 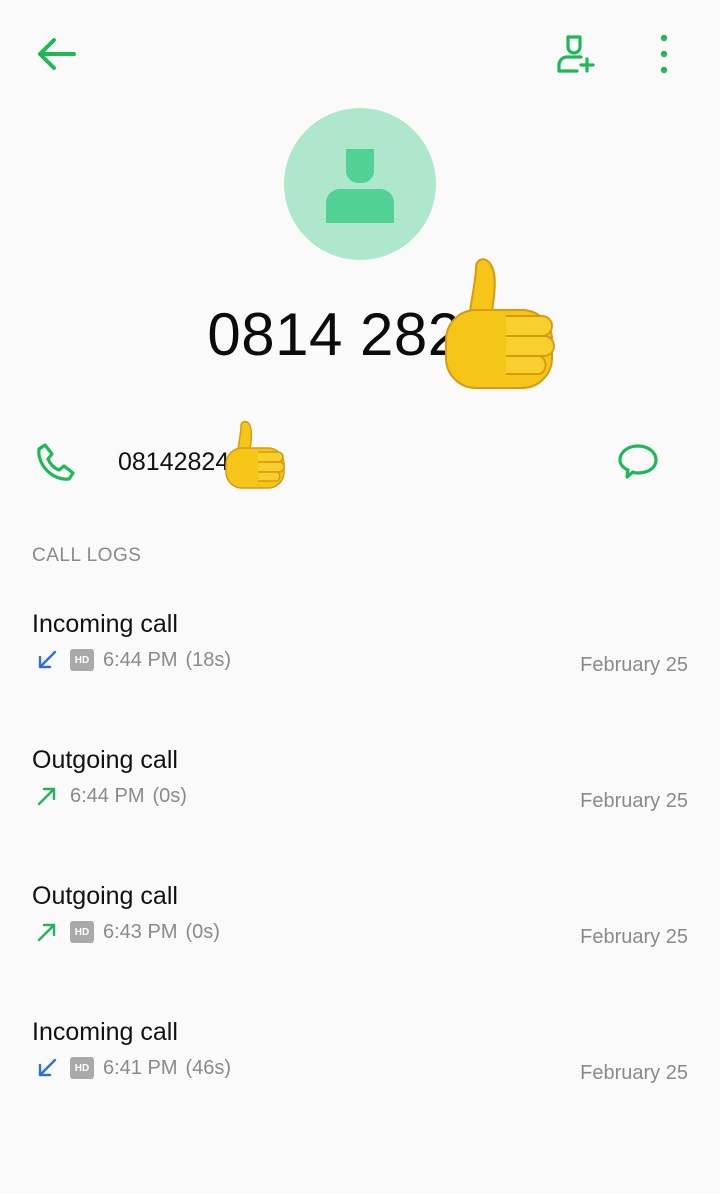 I want to click on call-meta: 6:44 PM (0s), so click(x=111, y=796).